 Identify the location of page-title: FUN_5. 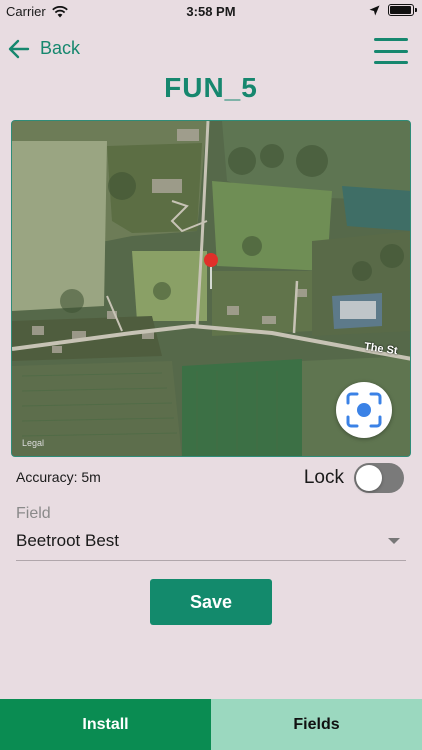
(211, 87).